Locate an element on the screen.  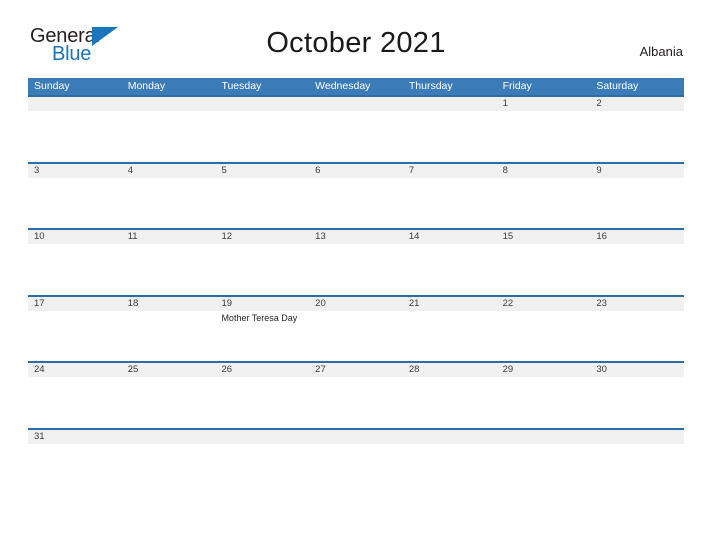
calendar-day-cell: 7 is located at coordinates (450, 196).